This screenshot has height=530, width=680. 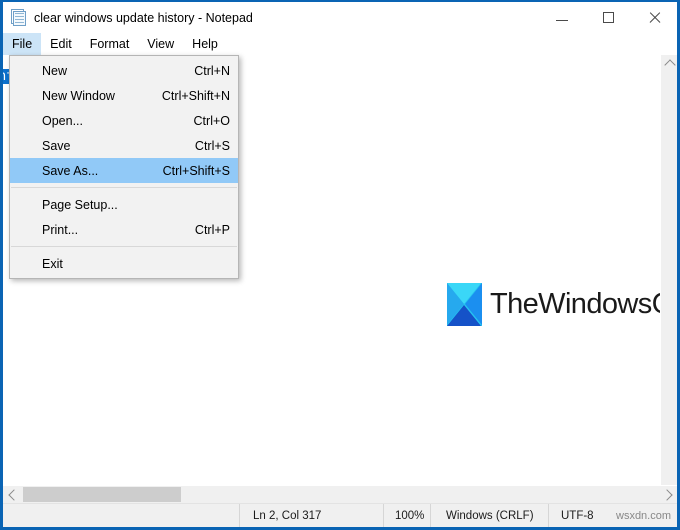 I want to click on chevron-up-icon, so click(x=669, y=65).